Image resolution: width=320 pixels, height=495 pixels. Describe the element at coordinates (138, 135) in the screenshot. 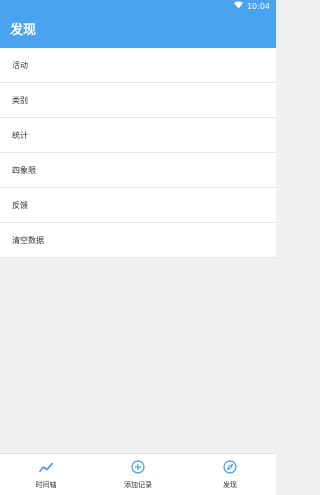

I see `menu-item-statistics: 统计` at that location.